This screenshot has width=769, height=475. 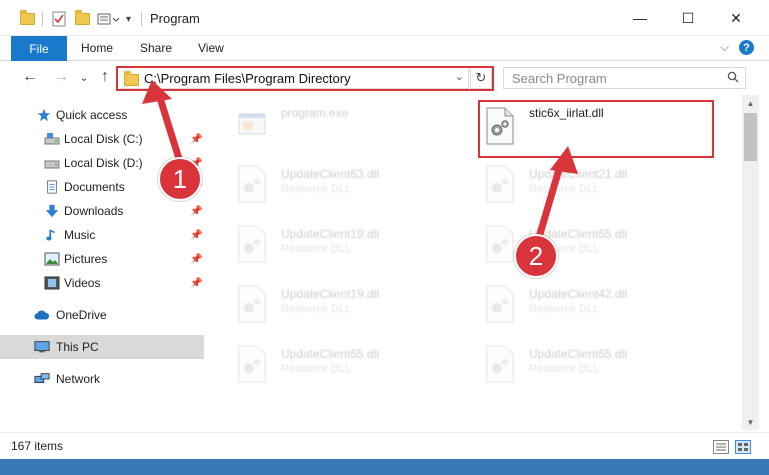 What do you see at coordinates (102, 379) in the screenshot?
I see `sidebar-item-network: Network` at bounding box center [102, 379].